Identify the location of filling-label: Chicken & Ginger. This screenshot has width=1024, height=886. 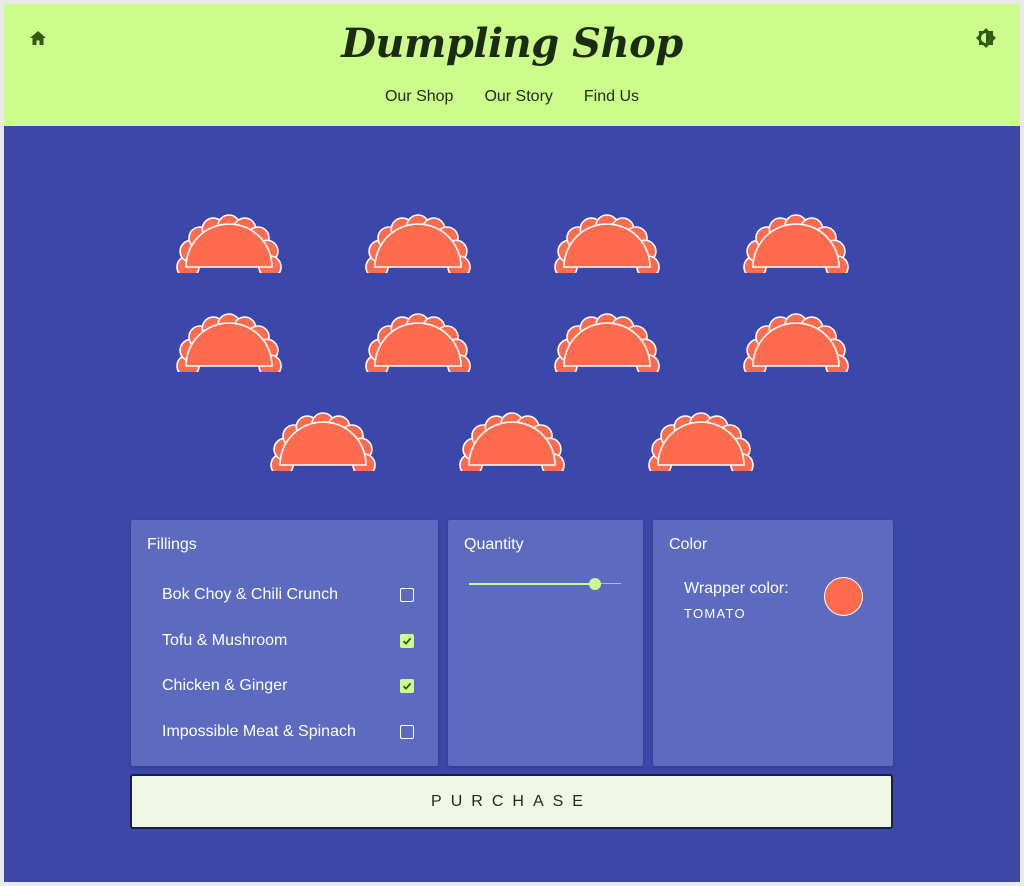
(225, 685).